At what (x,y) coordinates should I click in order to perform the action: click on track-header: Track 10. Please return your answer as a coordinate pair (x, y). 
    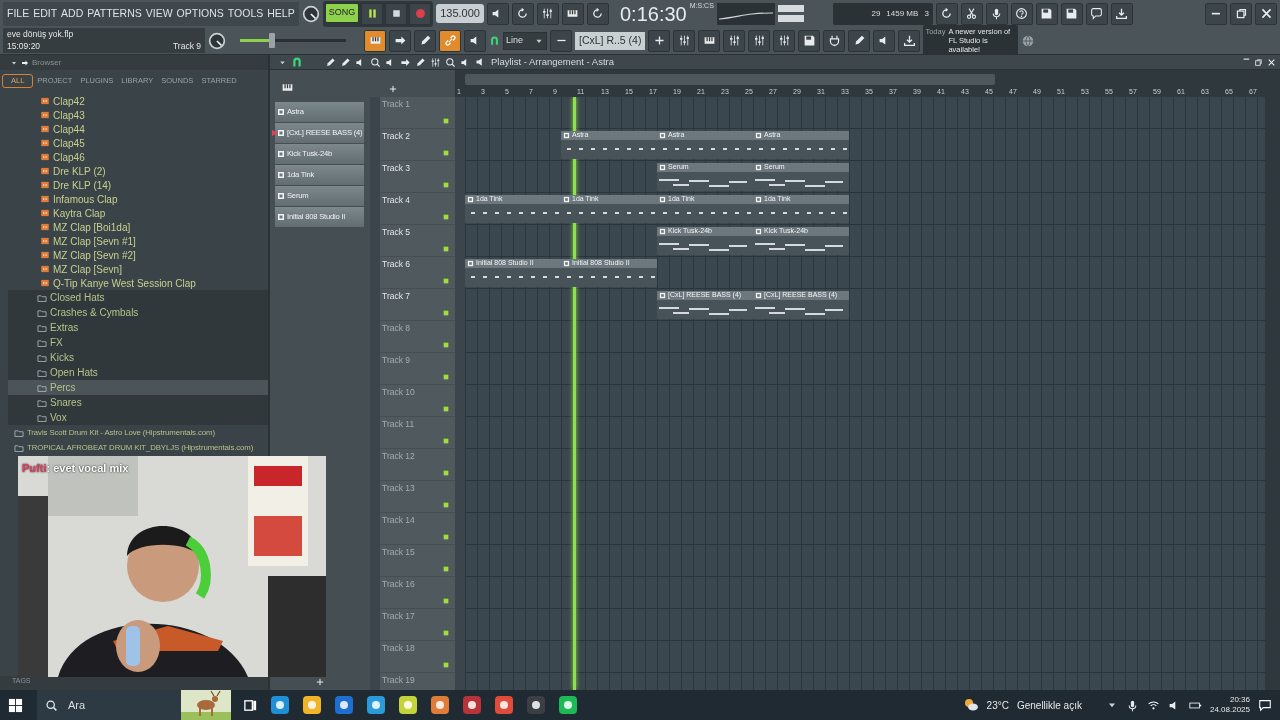
    Looking at the image, I should click on (417, 401).